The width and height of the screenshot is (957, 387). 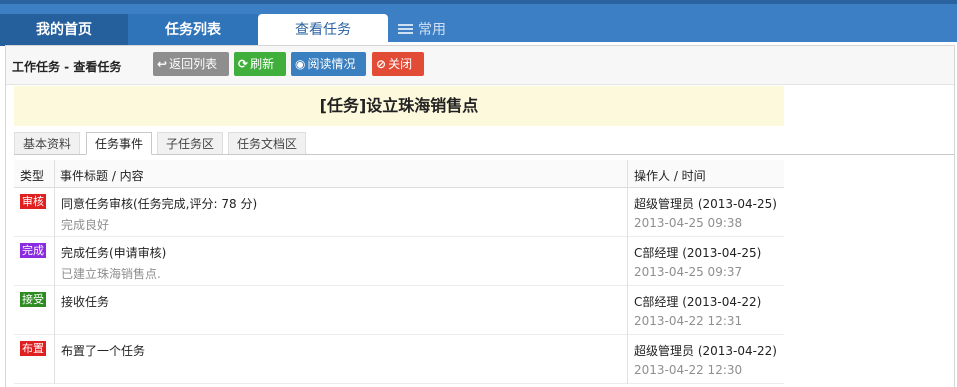 What do you see at coordinates (102, 176) in the screenshot?
I see `header-title: 事件标题 / 内容` at bounding box center [102, 176].